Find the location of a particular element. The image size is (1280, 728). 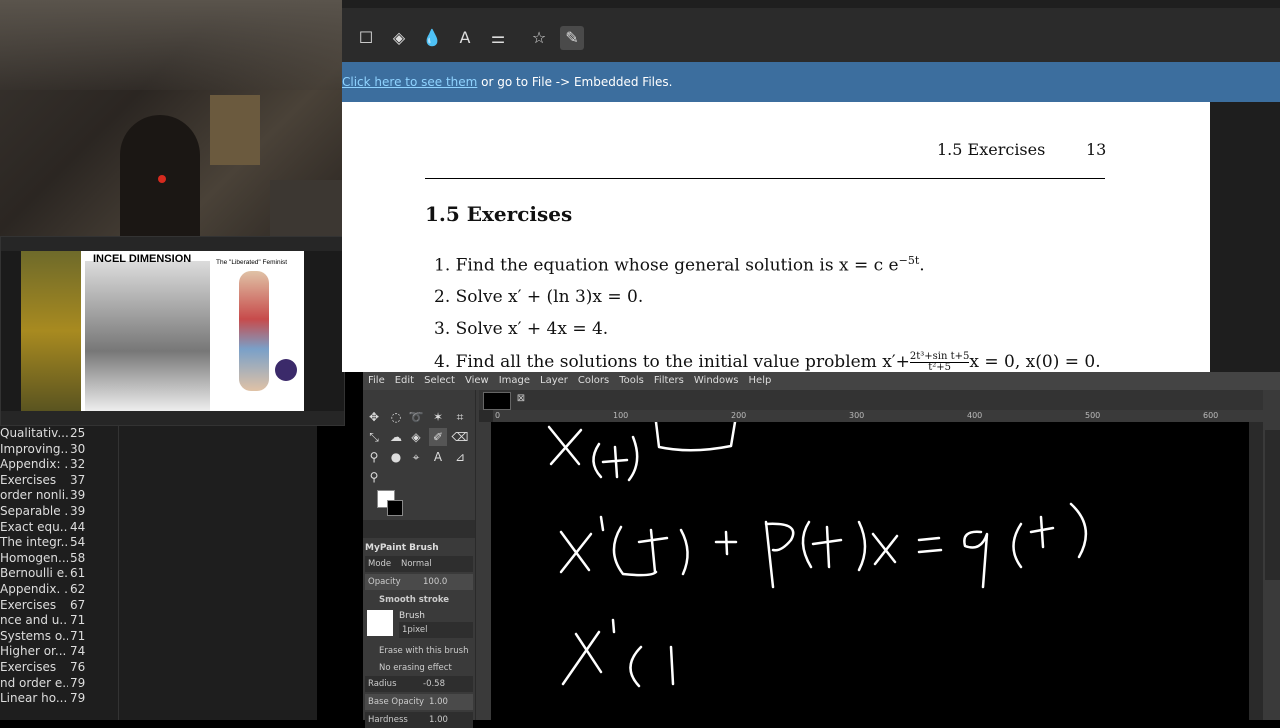

exercise-number: 1. is located at coordinates (442, 265).